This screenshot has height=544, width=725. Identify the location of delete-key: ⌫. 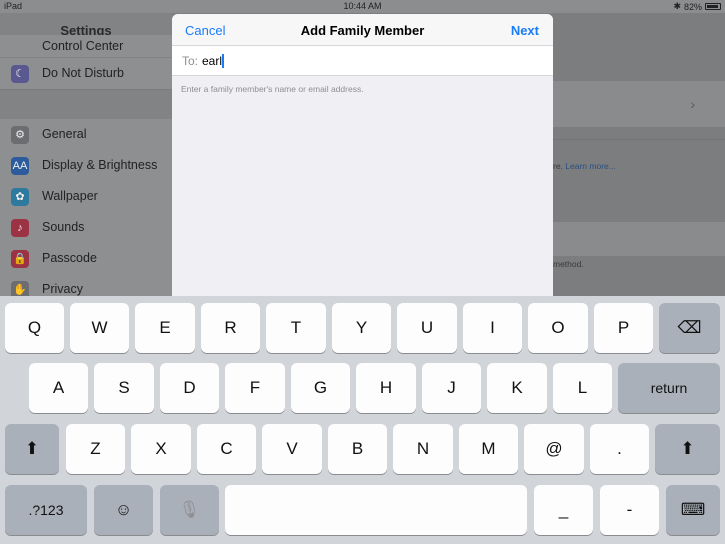
(689, 328).